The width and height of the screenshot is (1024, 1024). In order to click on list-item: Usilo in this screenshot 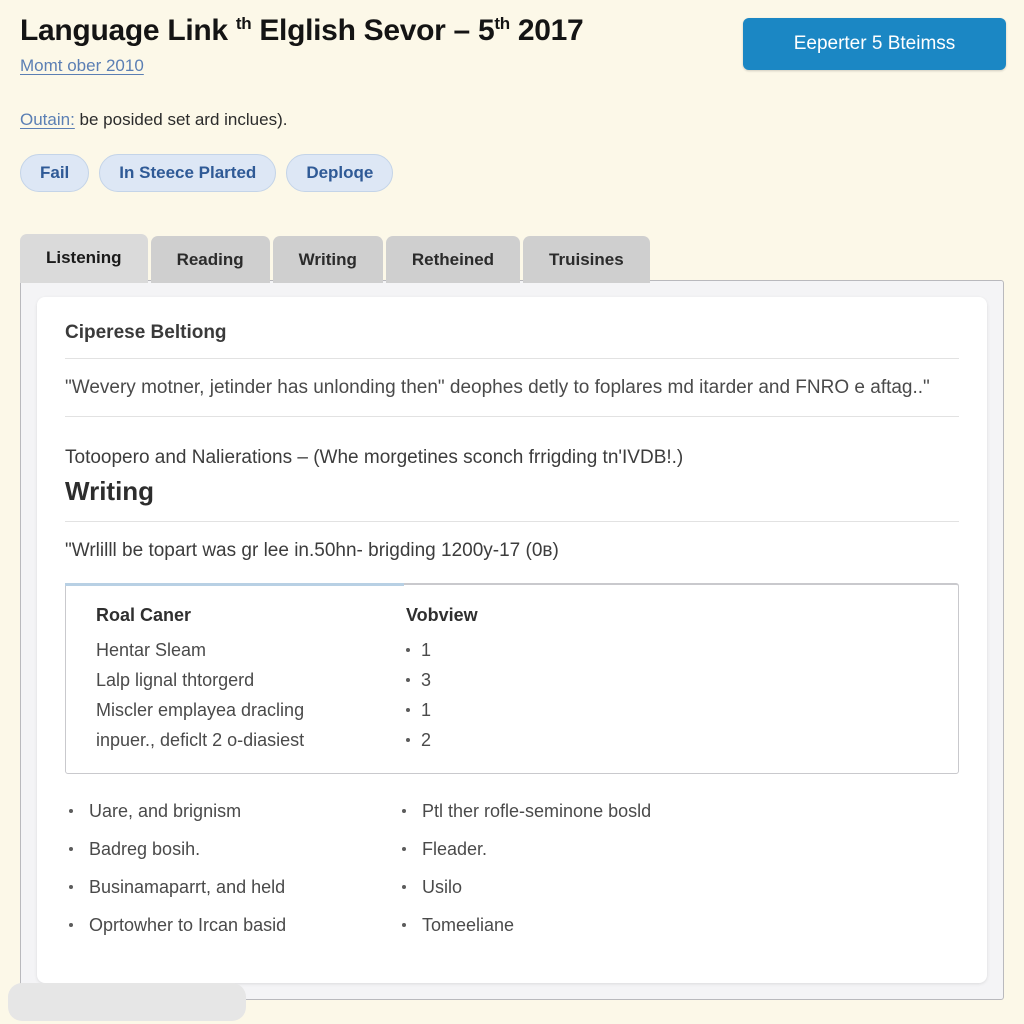, I will do `click(680, 887)`.